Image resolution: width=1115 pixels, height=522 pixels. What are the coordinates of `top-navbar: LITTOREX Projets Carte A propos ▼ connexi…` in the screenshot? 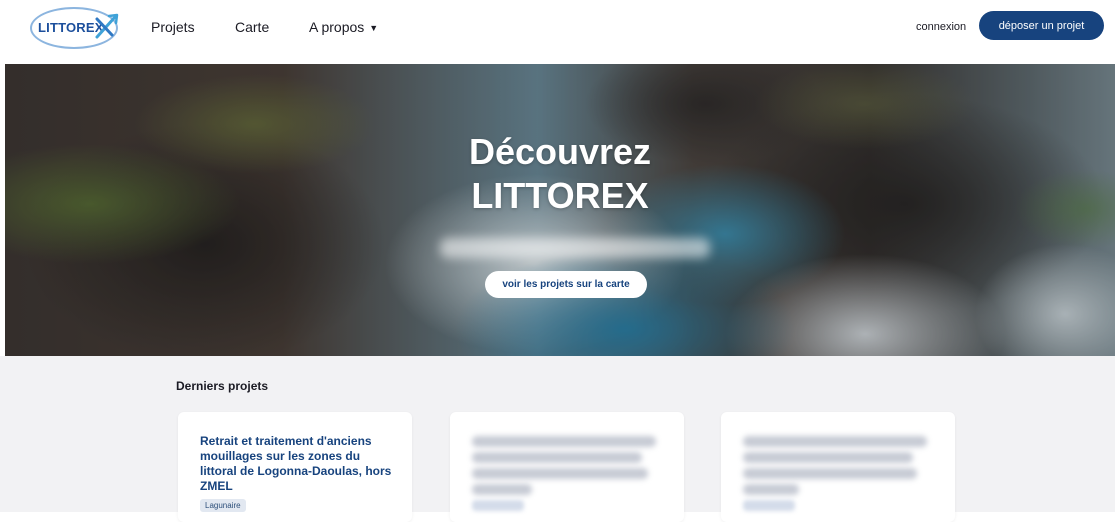 It's located at (557, 29).